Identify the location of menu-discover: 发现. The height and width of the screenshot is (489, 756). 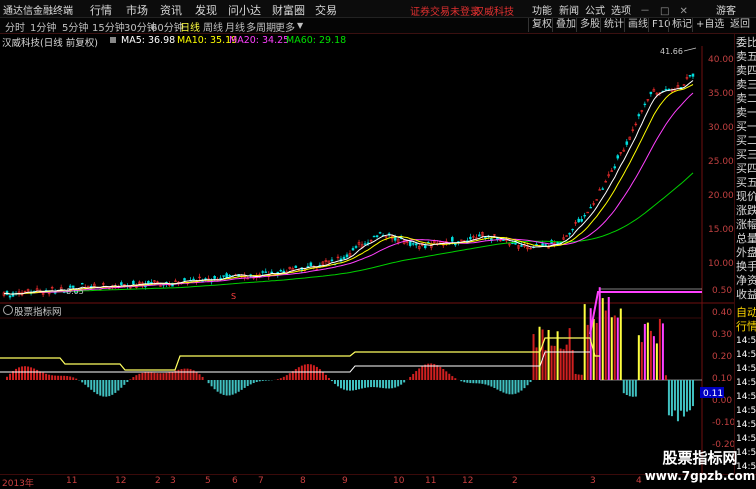
(206, 10).